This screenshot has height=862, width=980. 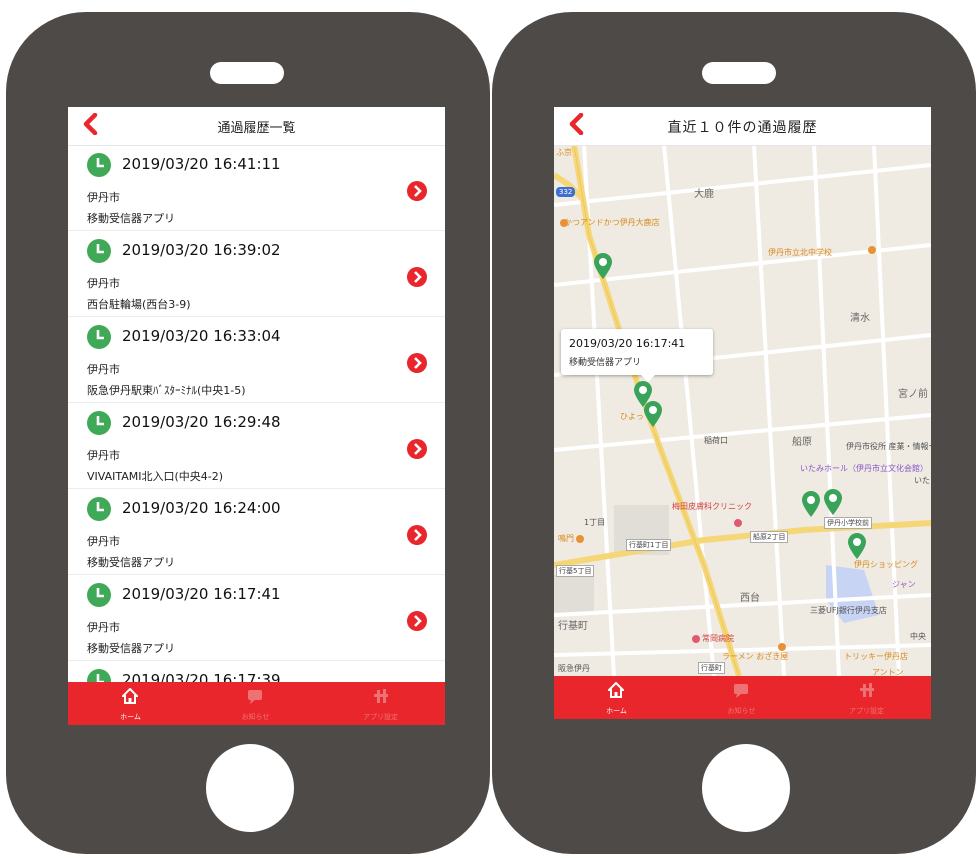 What do you see at coordinates (769, 537) in the screenshot?
I see `map-label: 船原2丁目` at bounding box center [769, 537].